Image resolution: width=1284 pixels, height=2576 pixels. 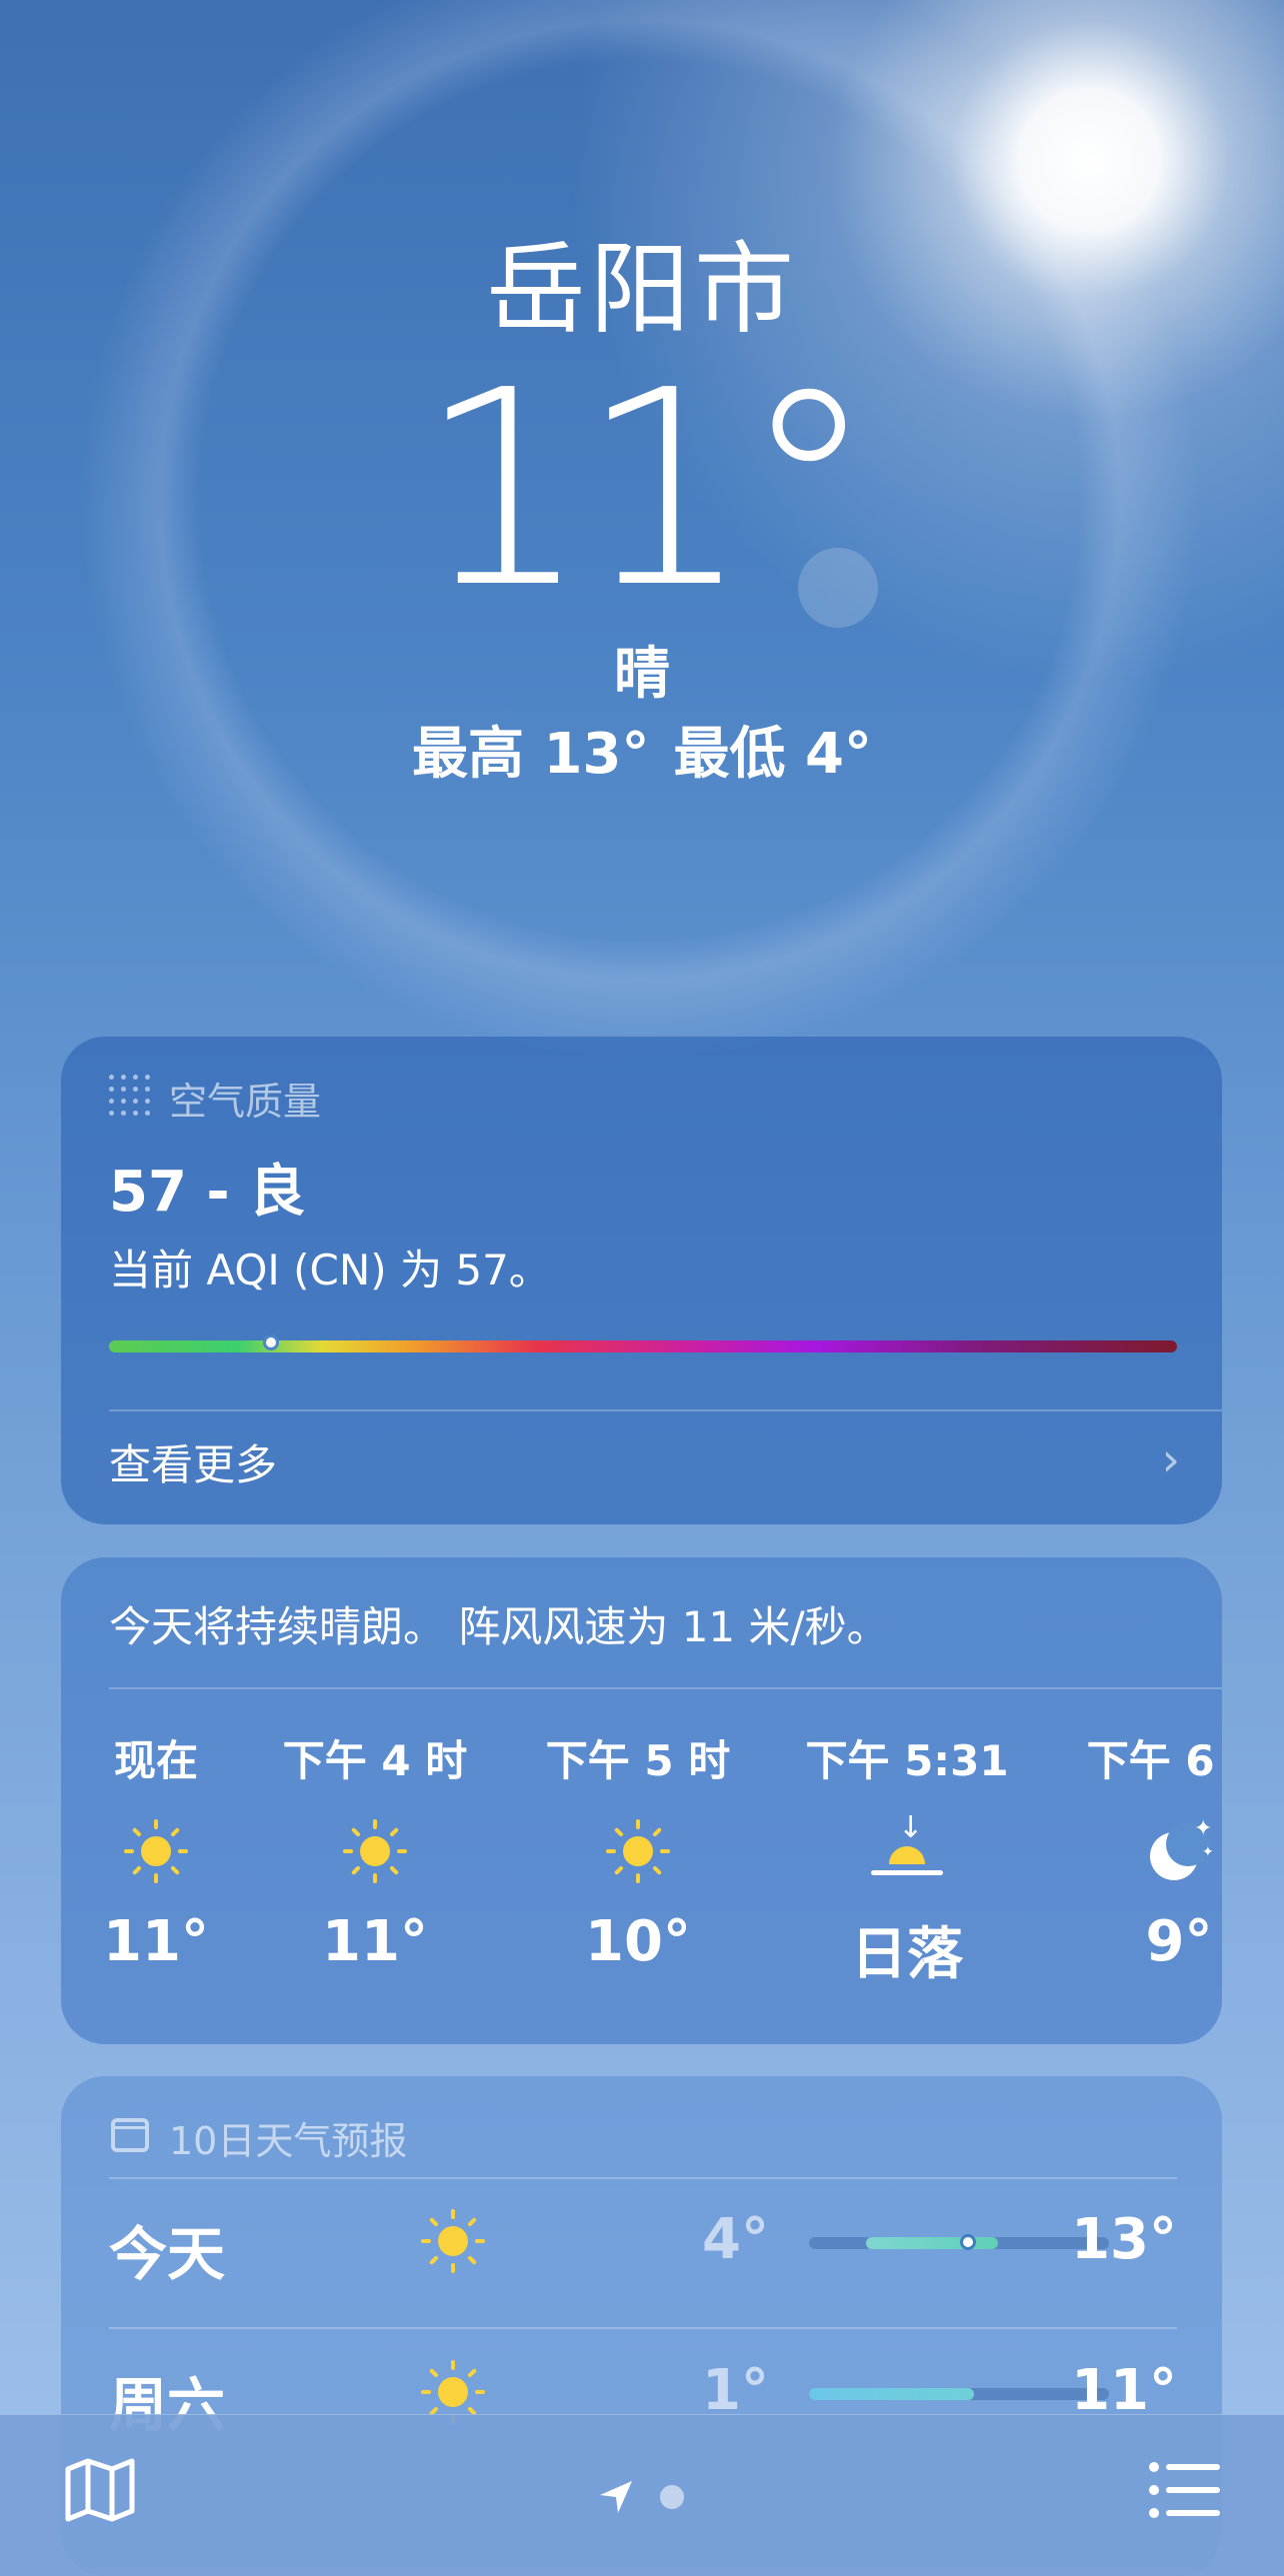 I want to click on hour-label: 下午 5 时, so click(x=638, y=1761).